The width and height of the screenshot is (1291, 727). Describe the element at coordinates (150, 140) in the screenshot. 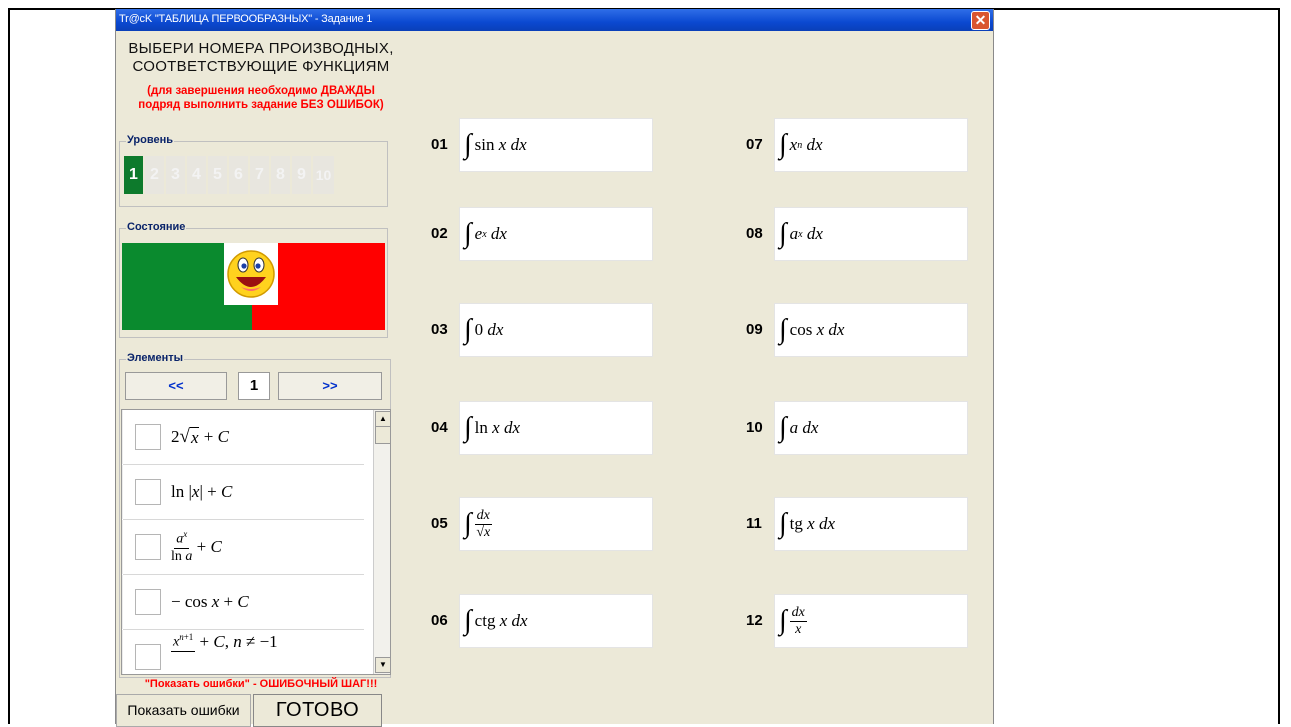

I see `level-legend: Уровень` at that location.